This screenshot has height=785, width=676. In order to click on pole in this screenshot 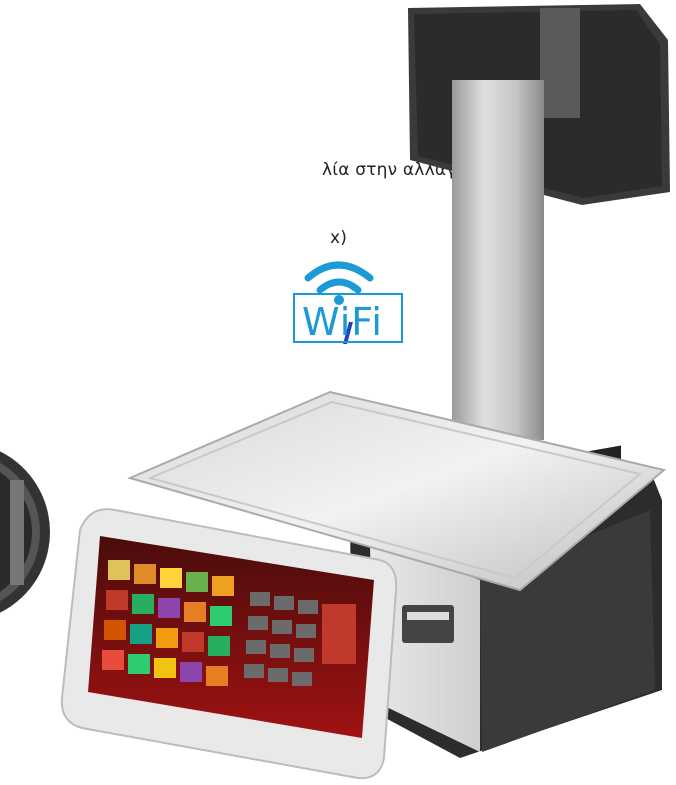, I will do `click(498, 260)`.